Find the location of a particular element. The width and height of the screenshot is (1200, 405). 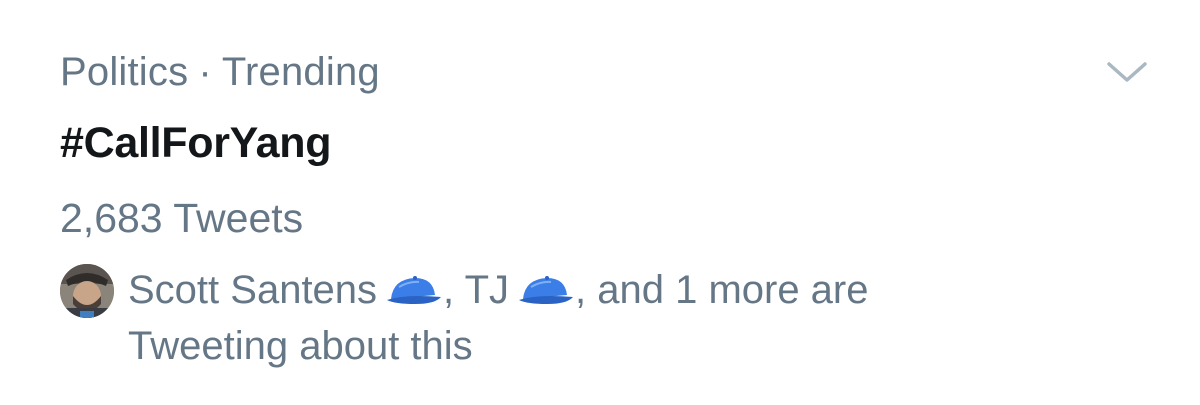

social-user-2: TJ is located at coordinates (486, 290).